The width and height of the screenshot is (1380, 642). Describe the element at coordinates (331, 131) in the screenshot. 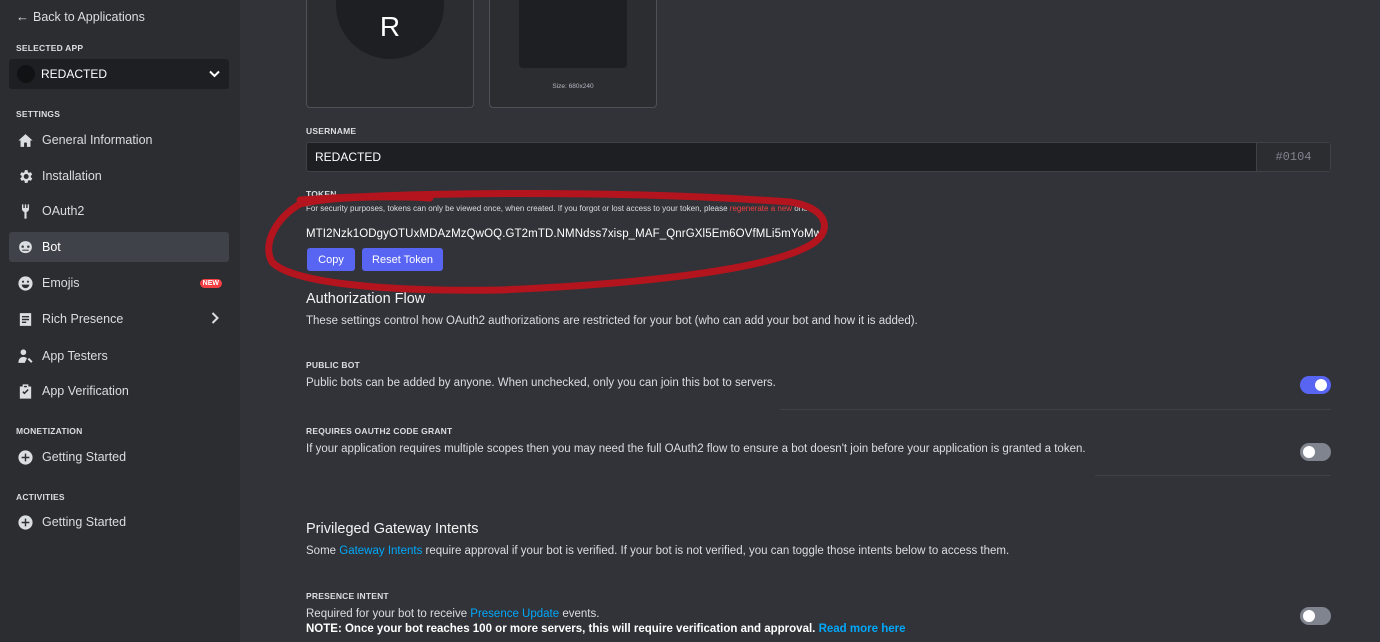

I see `username-label: USERNAME` at that location.